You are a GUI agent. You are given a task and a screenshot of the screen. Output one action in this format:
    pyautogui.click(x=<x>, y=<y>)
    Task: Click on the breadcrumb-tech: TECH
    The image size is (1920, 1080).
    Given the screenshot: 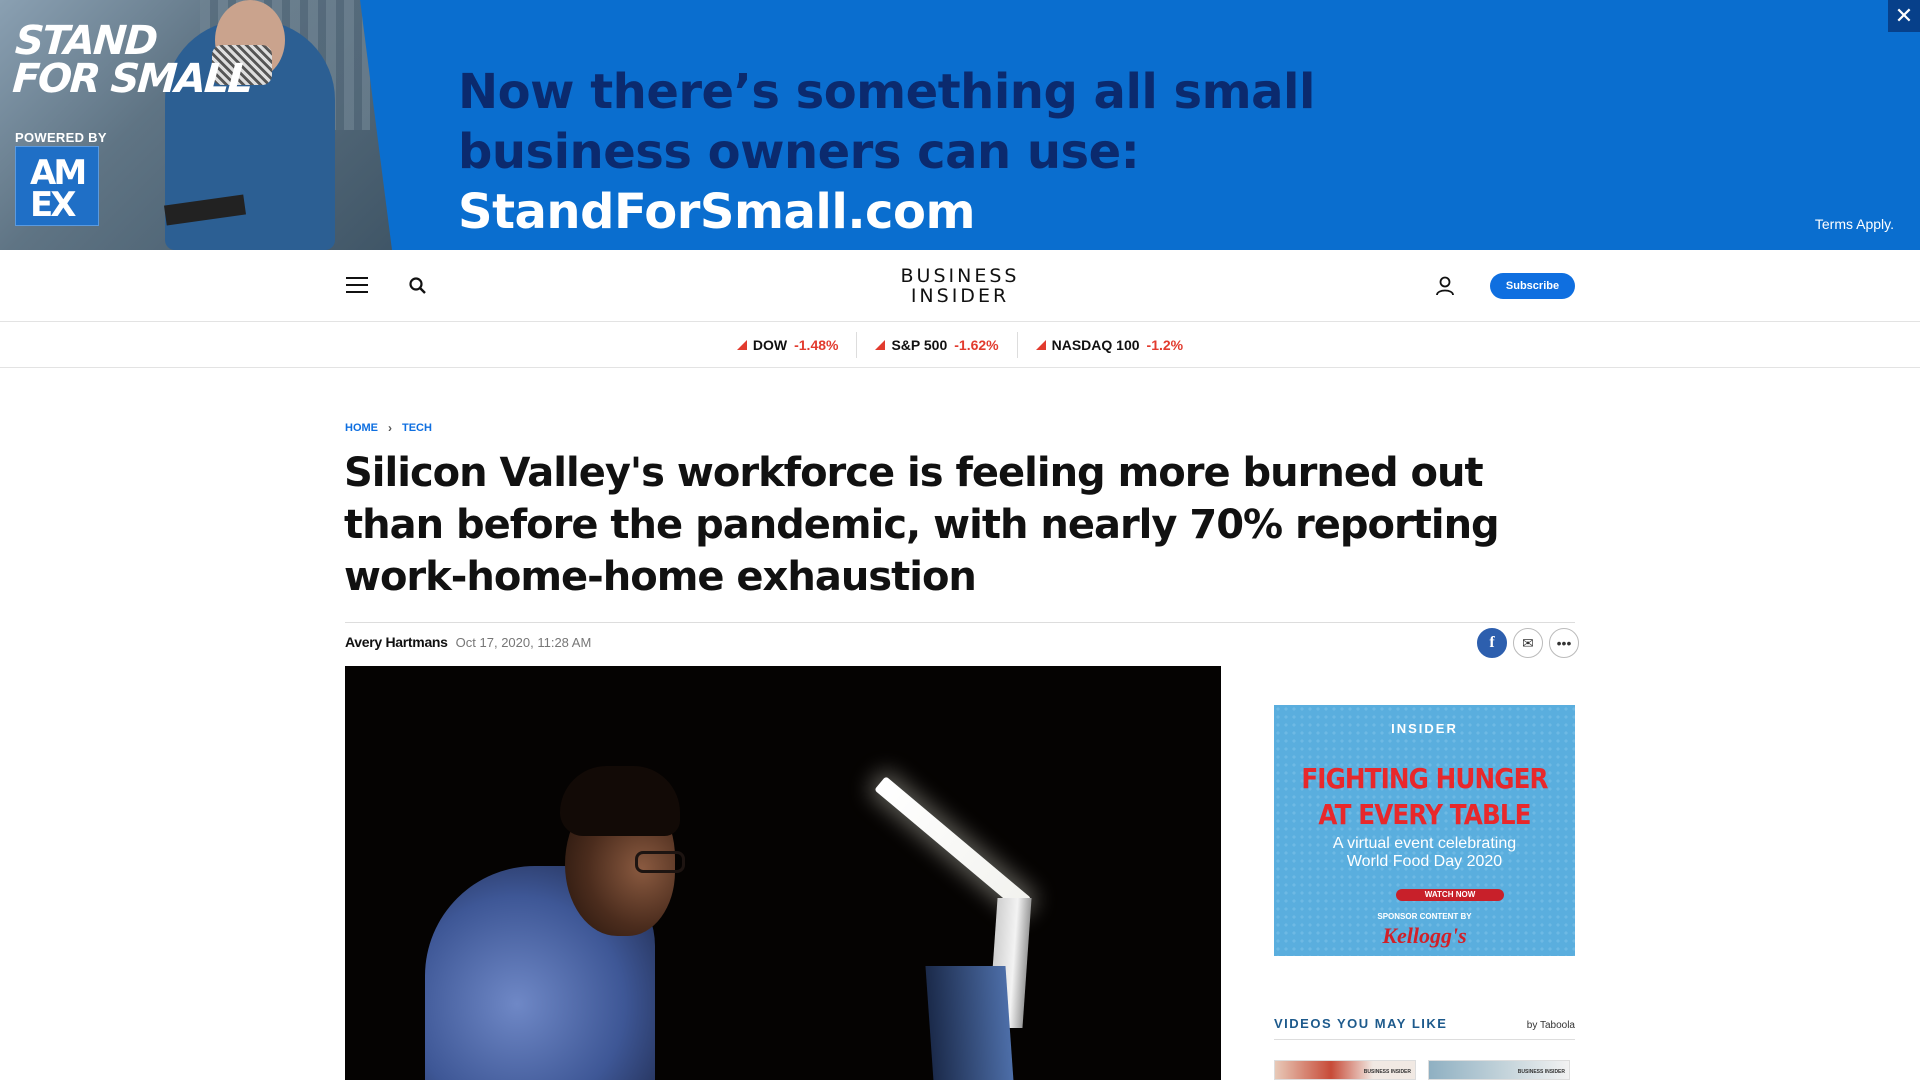 What is the action you would take?
    pyautogui.click(x=417, y=428)
    